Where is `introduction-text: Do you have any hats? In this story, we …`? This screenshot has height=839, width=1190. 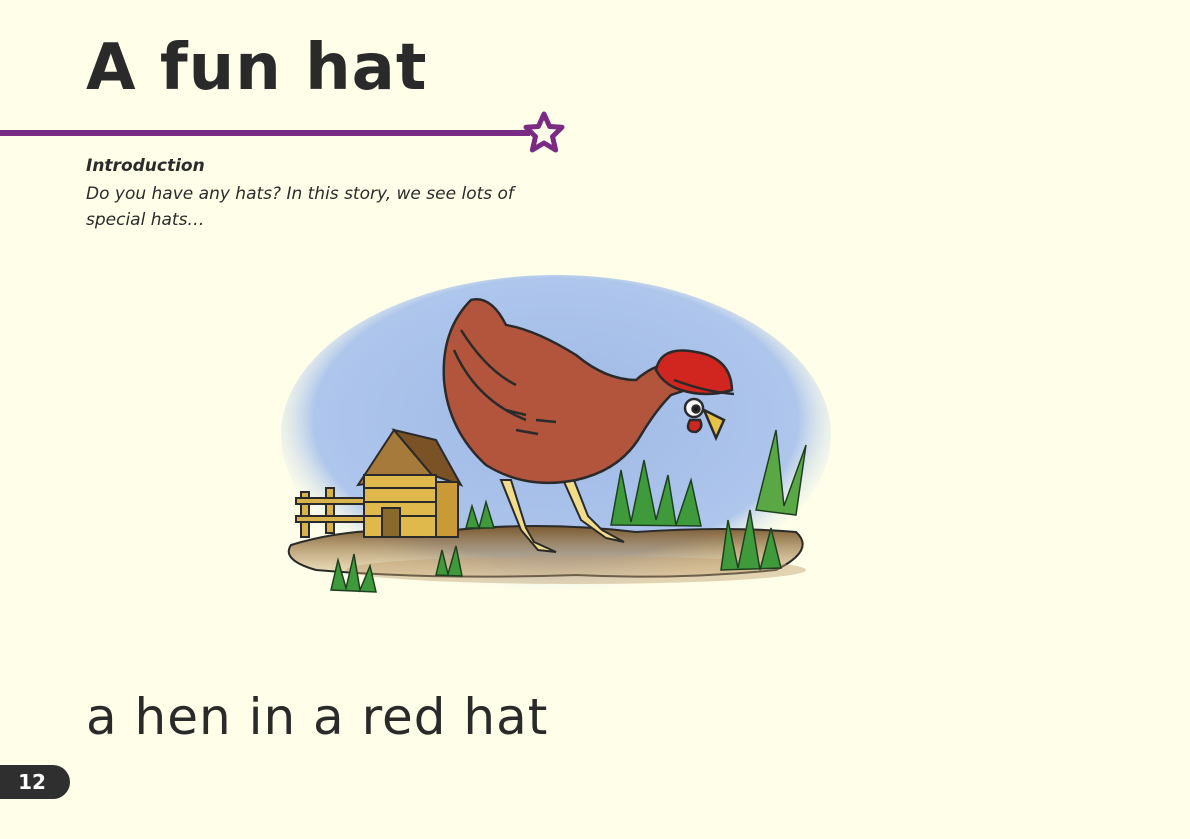
introduction-text: Do you have any hats? In this story, we … is located at coordinates (300, 207).